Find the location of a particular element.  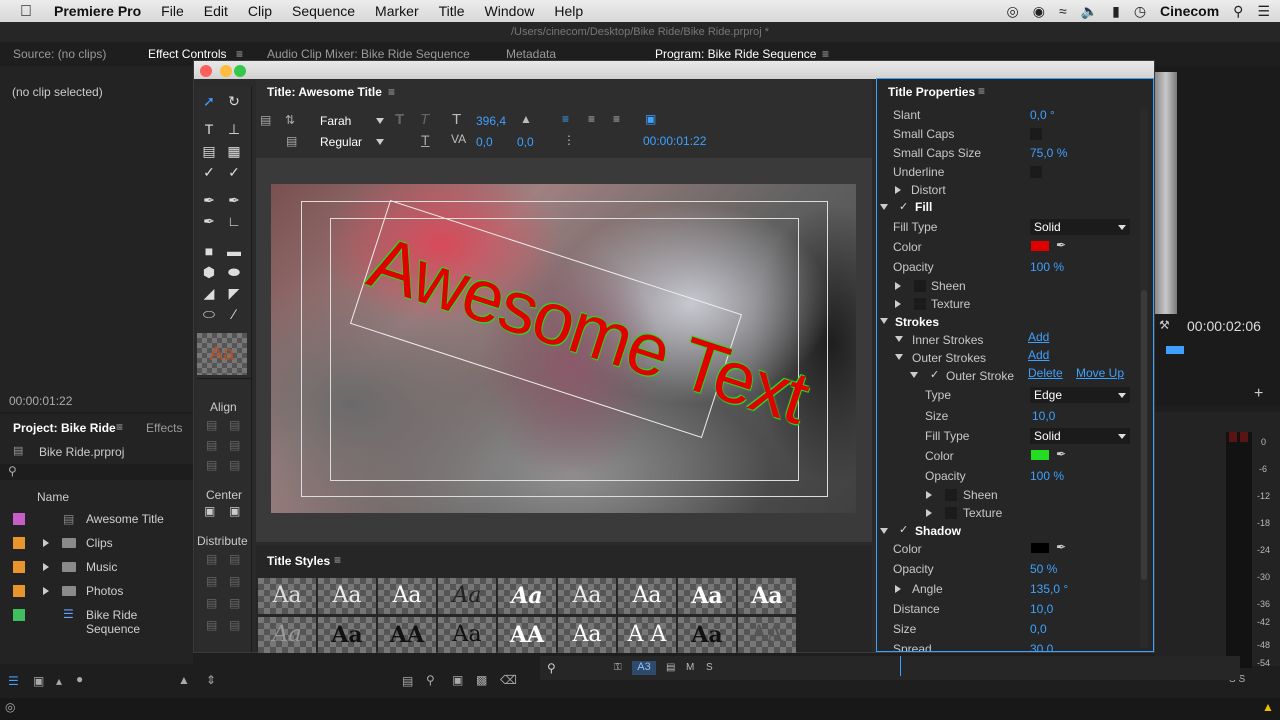

convert-anchor-tool-icon: ∟ is located at coordinates (234, 221).